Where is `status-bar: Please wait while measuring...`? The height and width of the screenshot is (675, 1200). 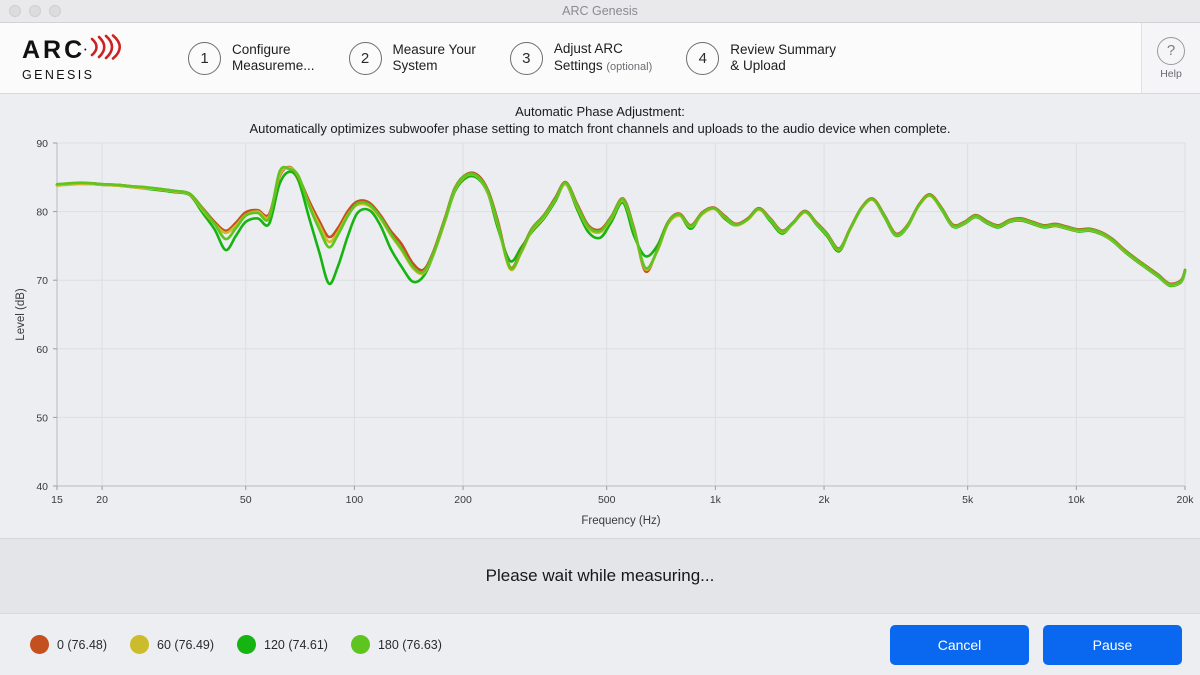
status-bar: Please wait while measuring... is located at coordinates (600, 575).